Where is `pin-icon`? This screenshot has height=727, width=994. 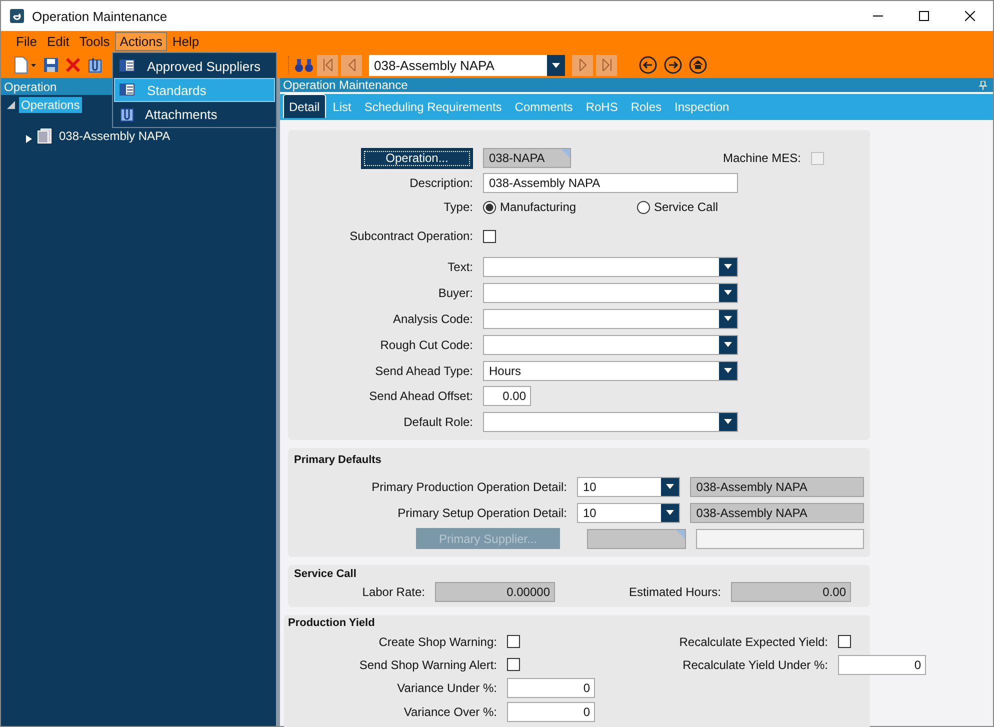 pin-icon is located at coordinates (983, 85).